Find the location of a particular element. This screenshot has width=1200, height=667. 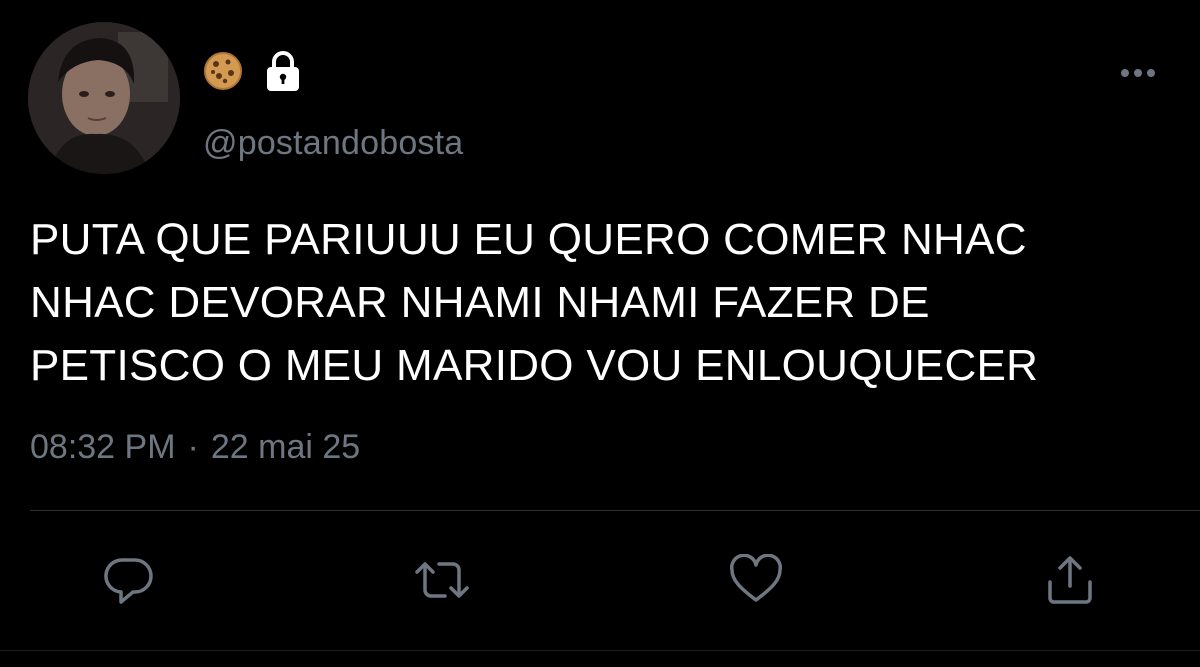

retweet-button is located at coordinates (442, 580).